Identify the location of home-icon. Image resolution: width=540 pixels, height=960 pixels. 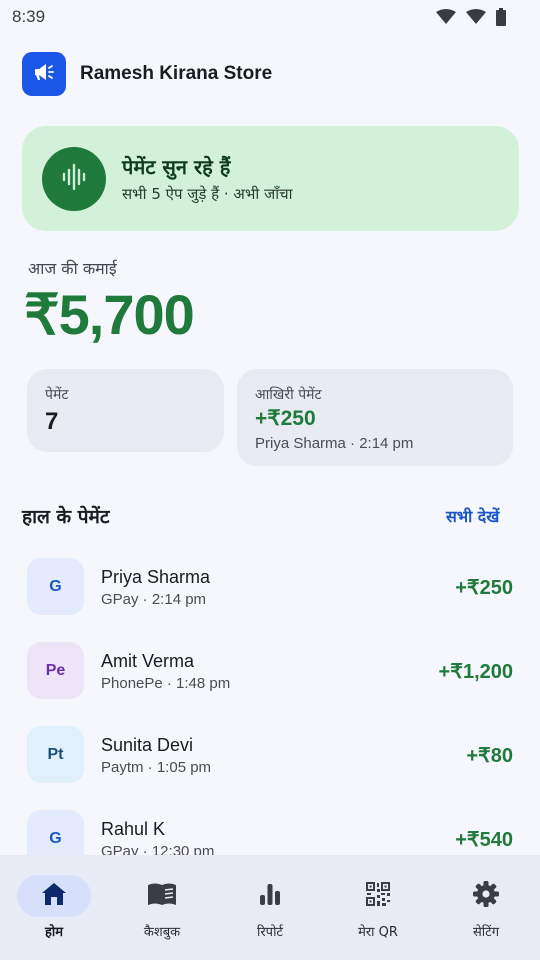
(54, 896).